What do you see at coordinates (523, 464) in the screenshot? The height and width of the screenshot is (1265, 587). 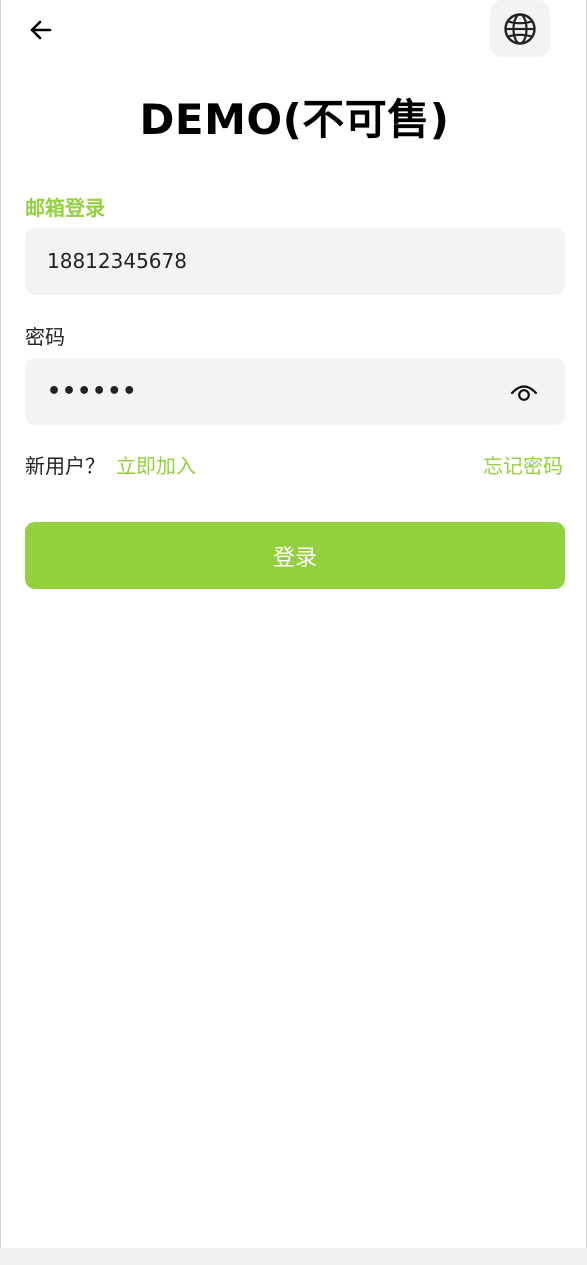 I see `forgot-password-link: 忘记密码` at bounding box center [523, 464].